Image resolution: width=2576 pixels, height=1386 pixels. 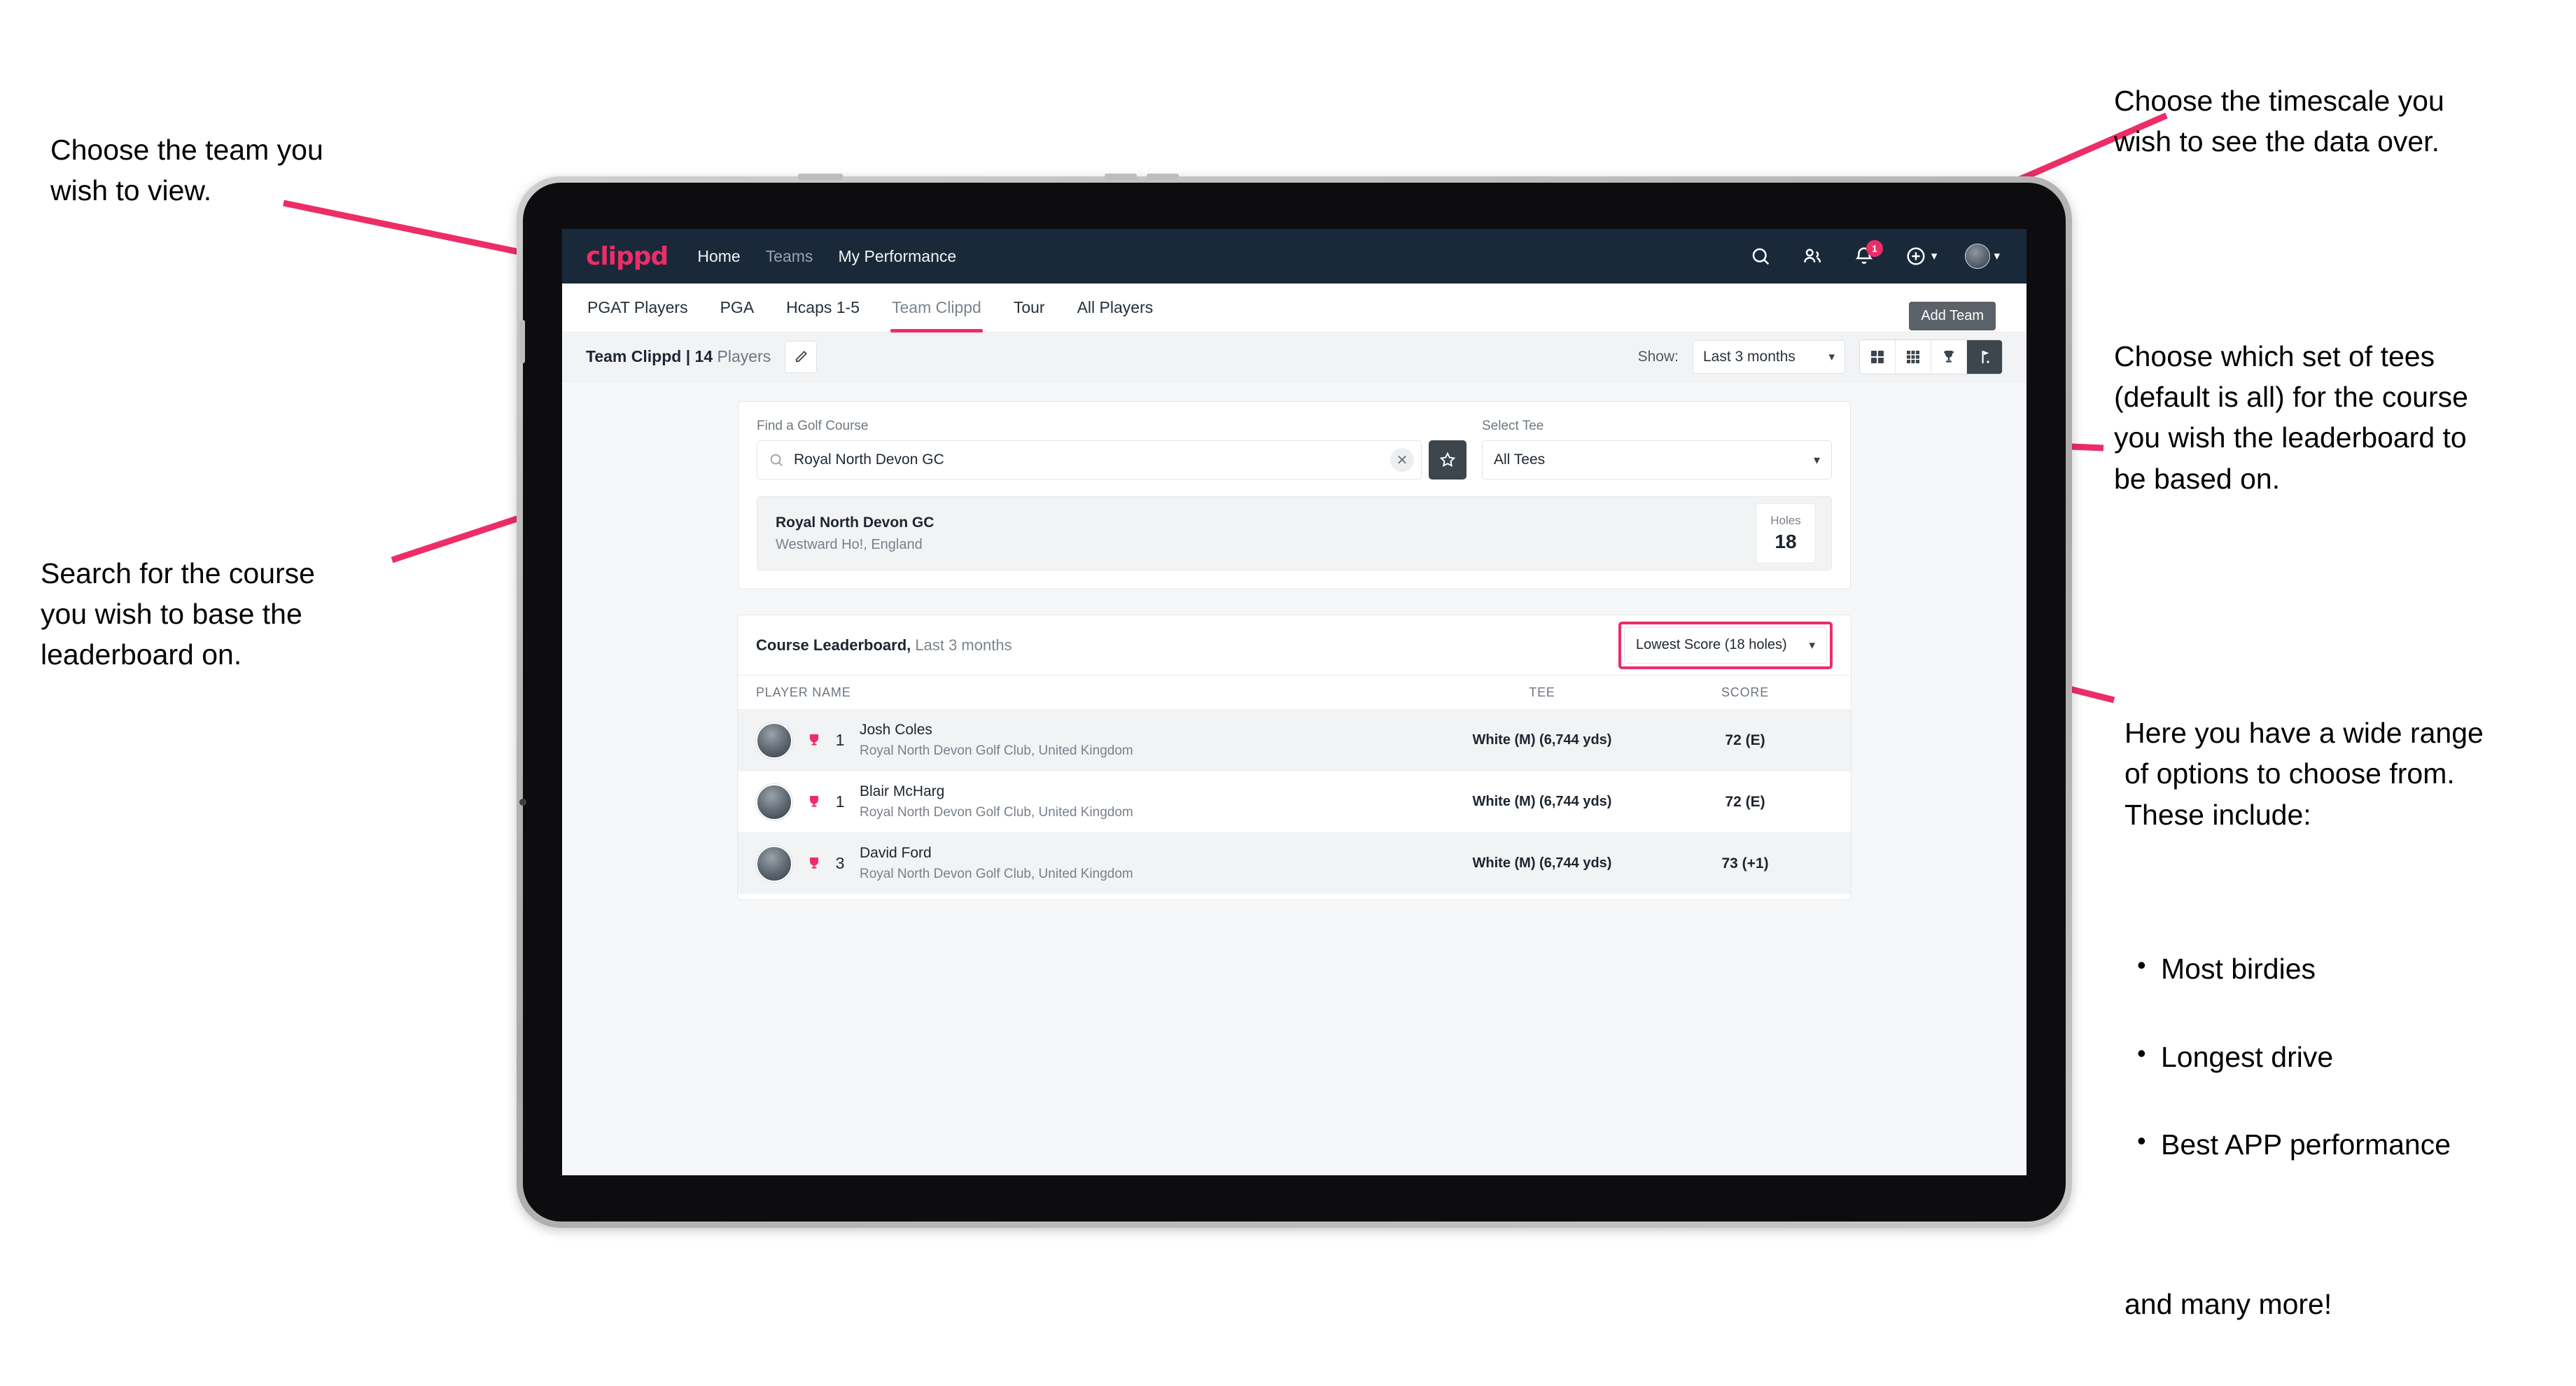 I want to click on team-name: Team Clippd |, so click(x=640, y=356).